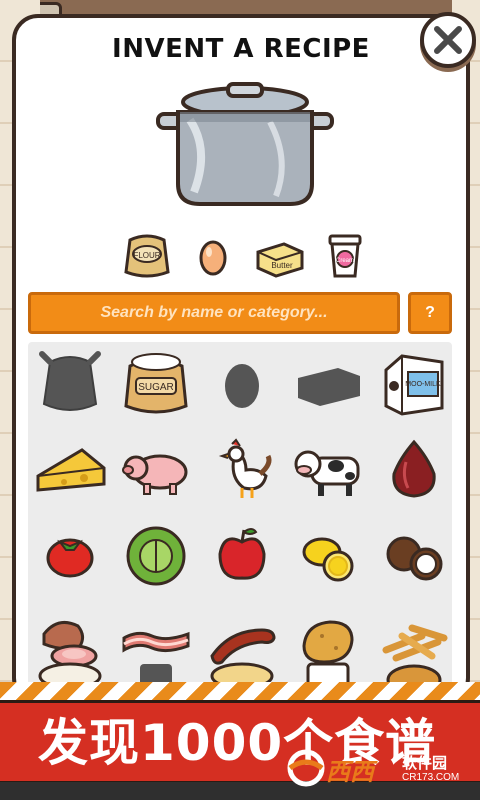  Describe the element at coordinates (246, 256) in the screenshot. I see `recipe-slots: FLOUR Butter Cream` at that location.